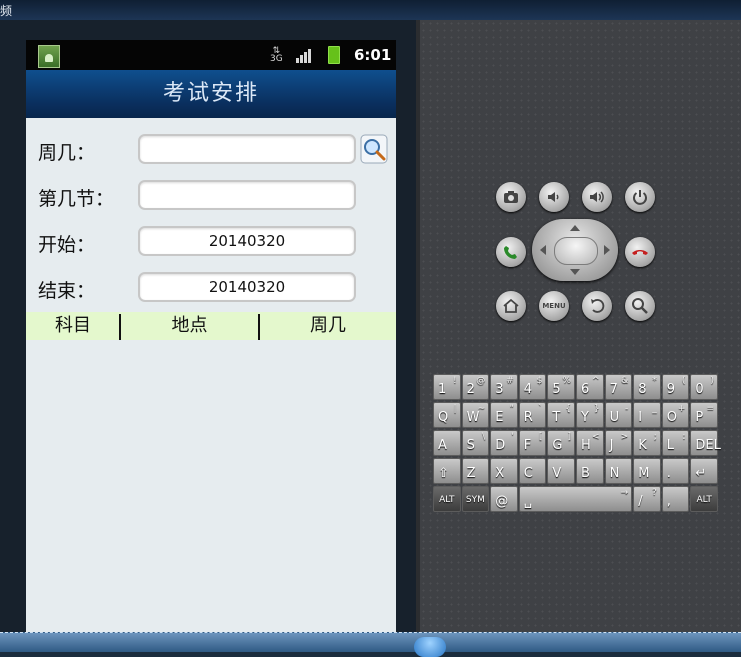 The width and height of the screenshot is (741, 657). Describe the element at coordinates (511, 197) in the screenshot. I see `camera-button` at that location.